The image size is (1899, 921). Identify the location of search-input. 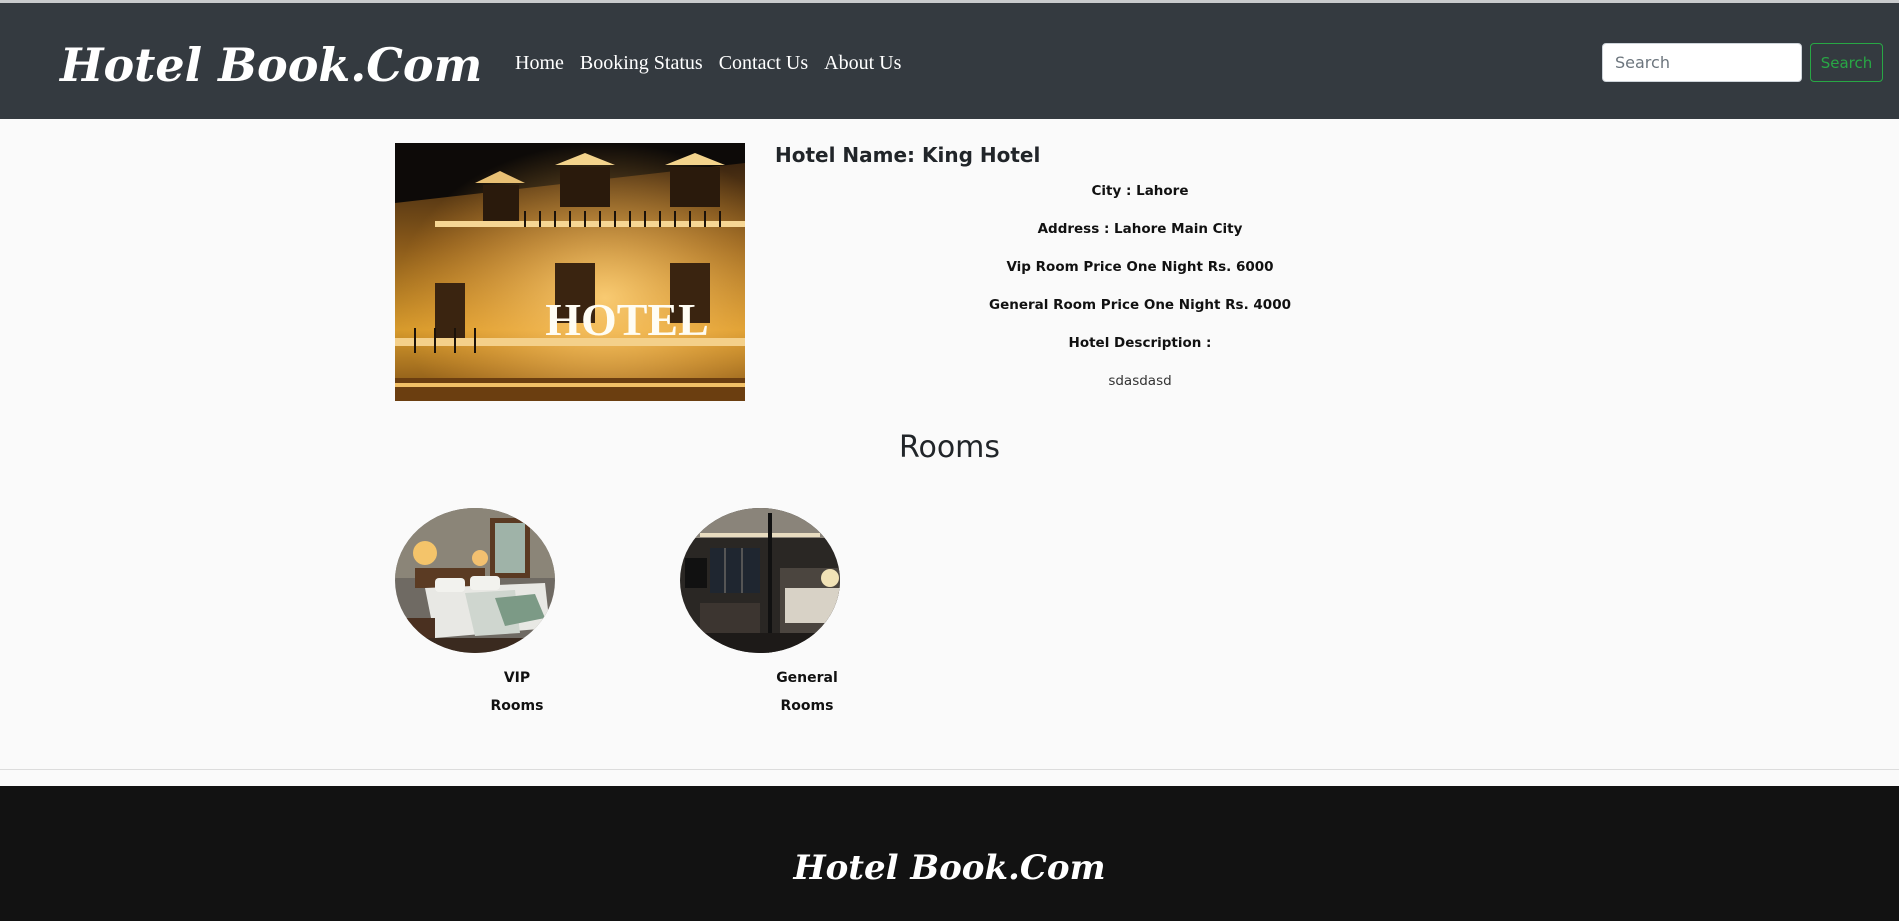
(1702, 62).